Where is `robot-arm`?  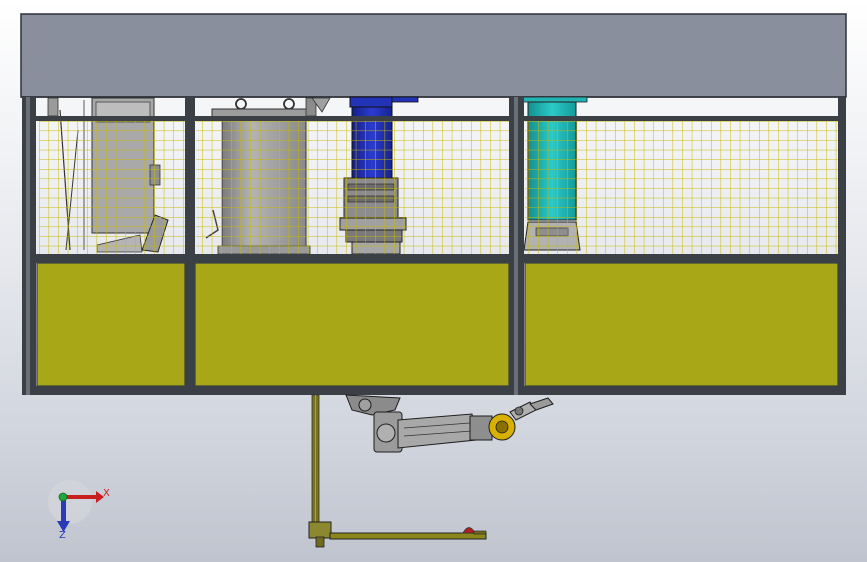 robot-arm is located at coordinates (449, 423).